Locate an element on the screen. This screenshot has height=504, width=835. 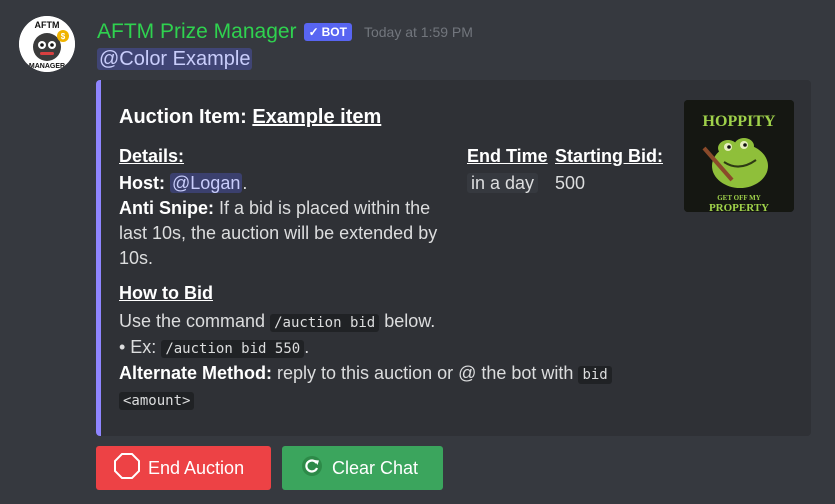
bot-username: AFTM Prize Manager is located at coordinates (197, 32).